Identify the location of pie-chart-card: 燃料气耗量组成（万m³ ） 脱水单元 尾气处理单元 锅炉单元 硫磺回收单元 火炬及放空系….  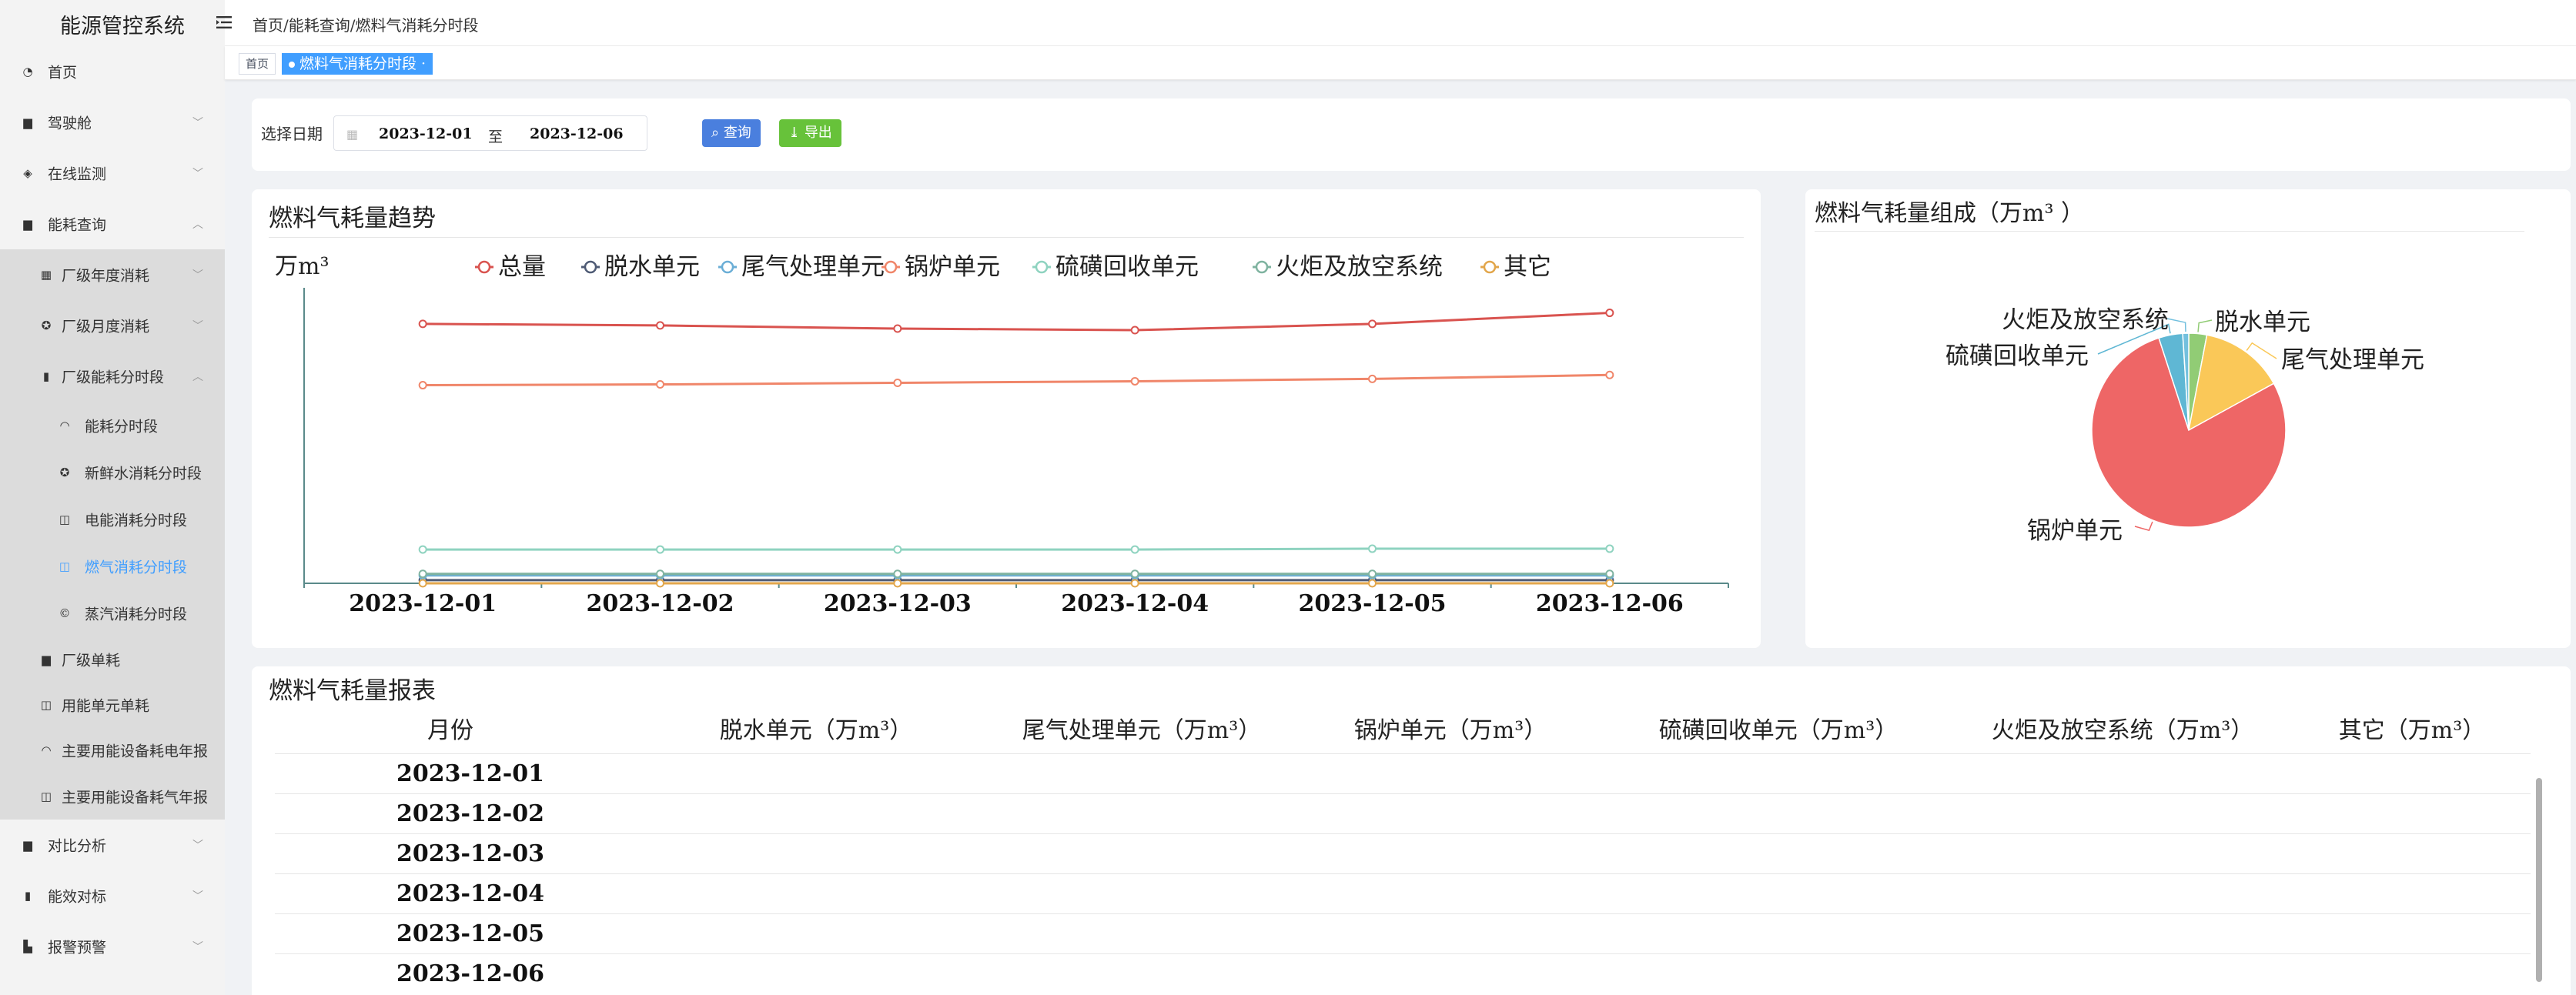
(2188, 418).